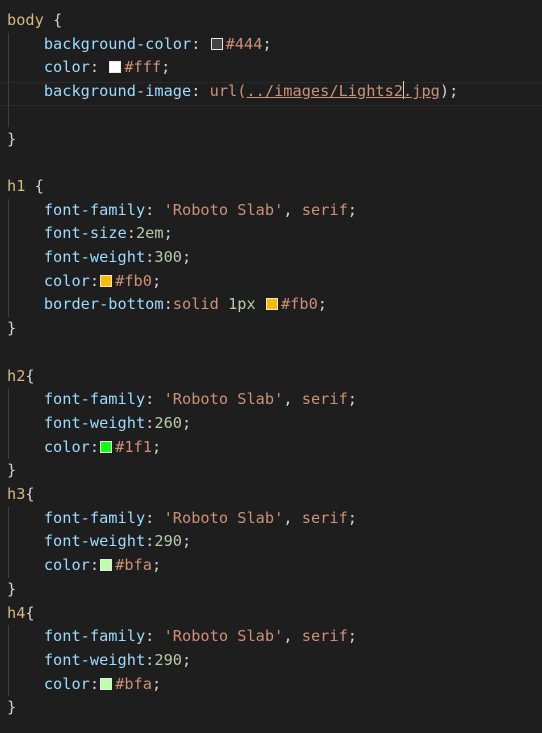 The width and height of the screenshot is (542, 733). What do you see at coordinates (85, 233) in the screenshot?
I see `code-token: font-size` at bounding box center [85, 233].